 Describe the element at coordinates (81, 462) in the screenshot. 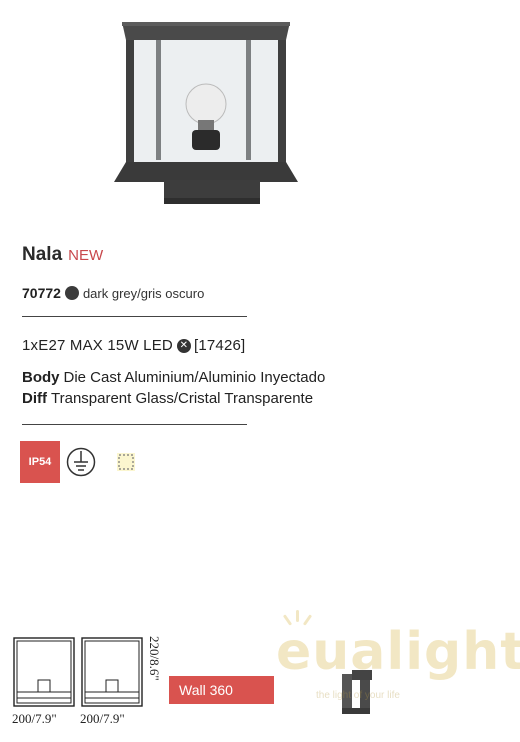

I see `earth-ground-icon` at that location.